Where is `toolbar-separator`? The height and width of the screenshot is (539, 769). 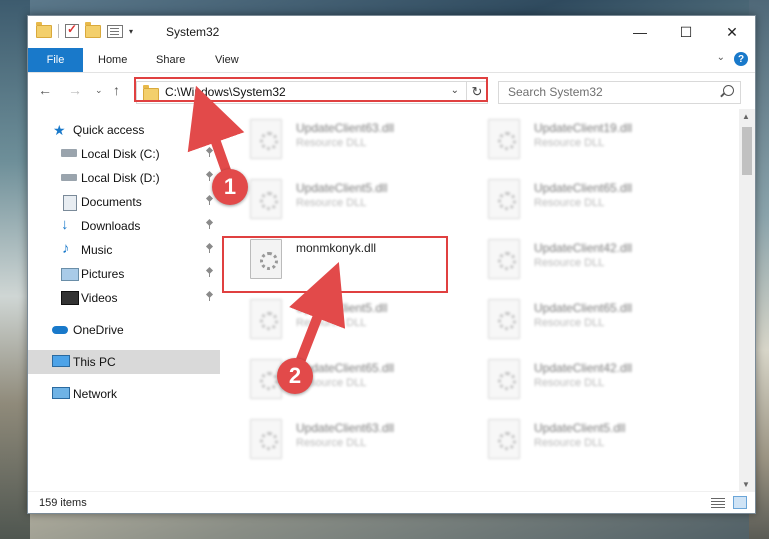
toolbar-separator is located at coordinates (58, 31).